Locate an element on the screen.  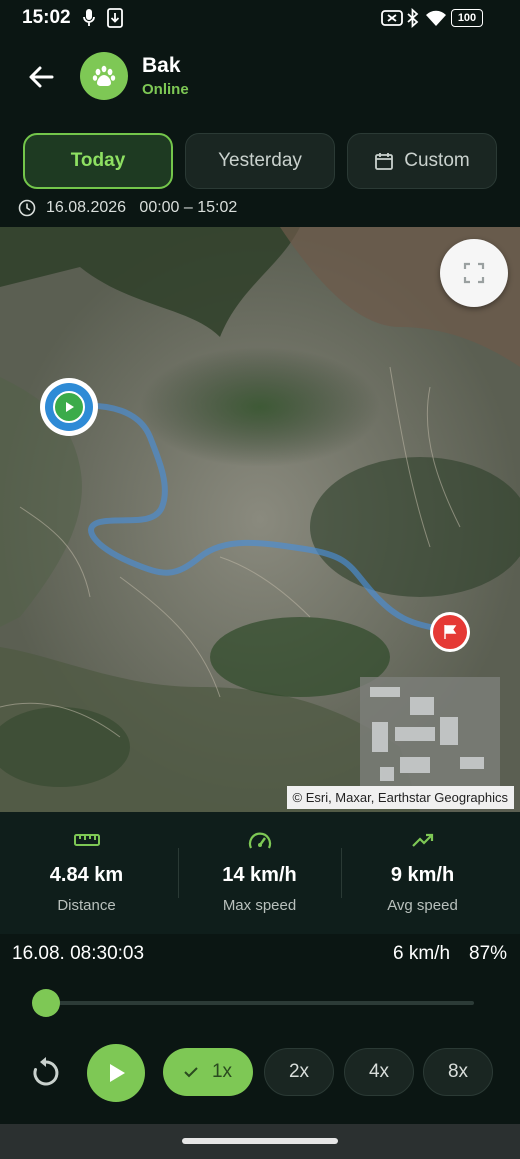
speed-chip-4x: 4x is located at coordinates (379, 1072).